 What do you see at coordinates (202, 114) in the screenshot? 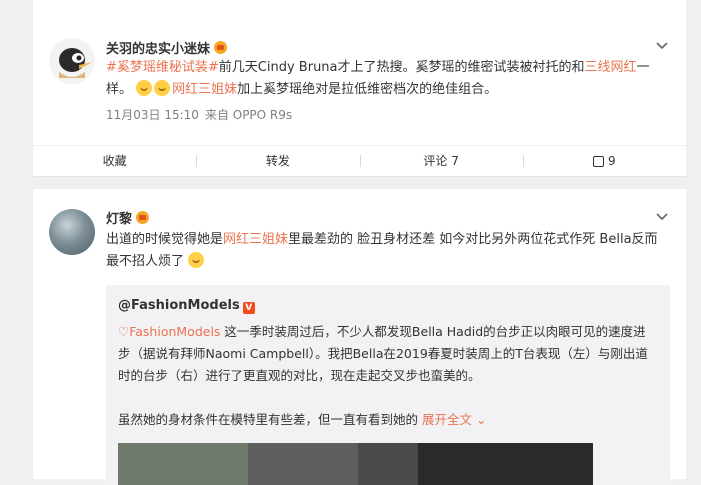
I see `post-meta: 11月03日 15:10 来自 OPPO R9s` at bounding box center [202, 114].